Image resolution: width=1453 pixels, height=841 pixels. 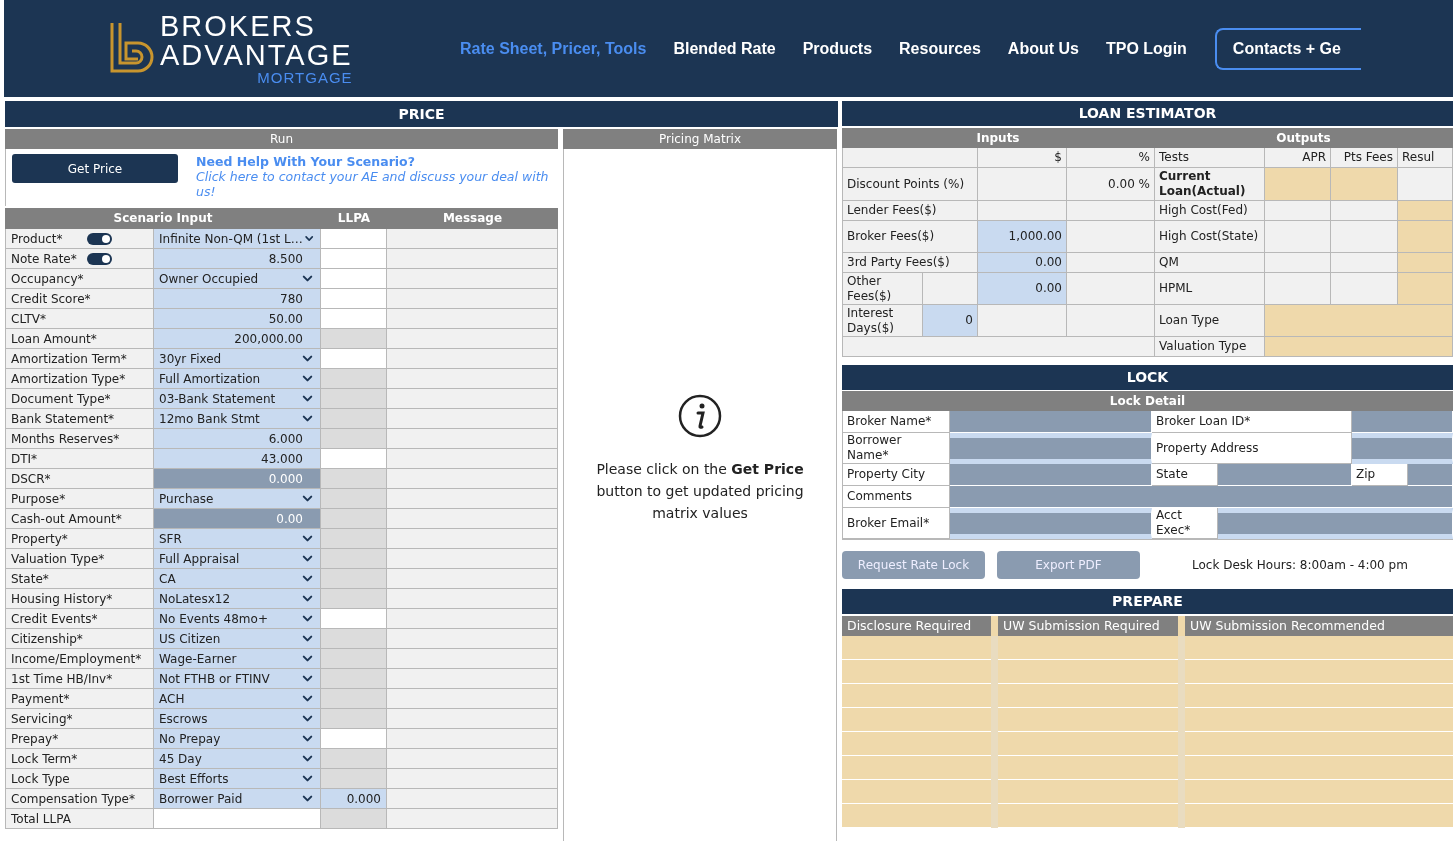 I want to click on fee-label: 3rd Party Fees($), so click(x=910, y=263).